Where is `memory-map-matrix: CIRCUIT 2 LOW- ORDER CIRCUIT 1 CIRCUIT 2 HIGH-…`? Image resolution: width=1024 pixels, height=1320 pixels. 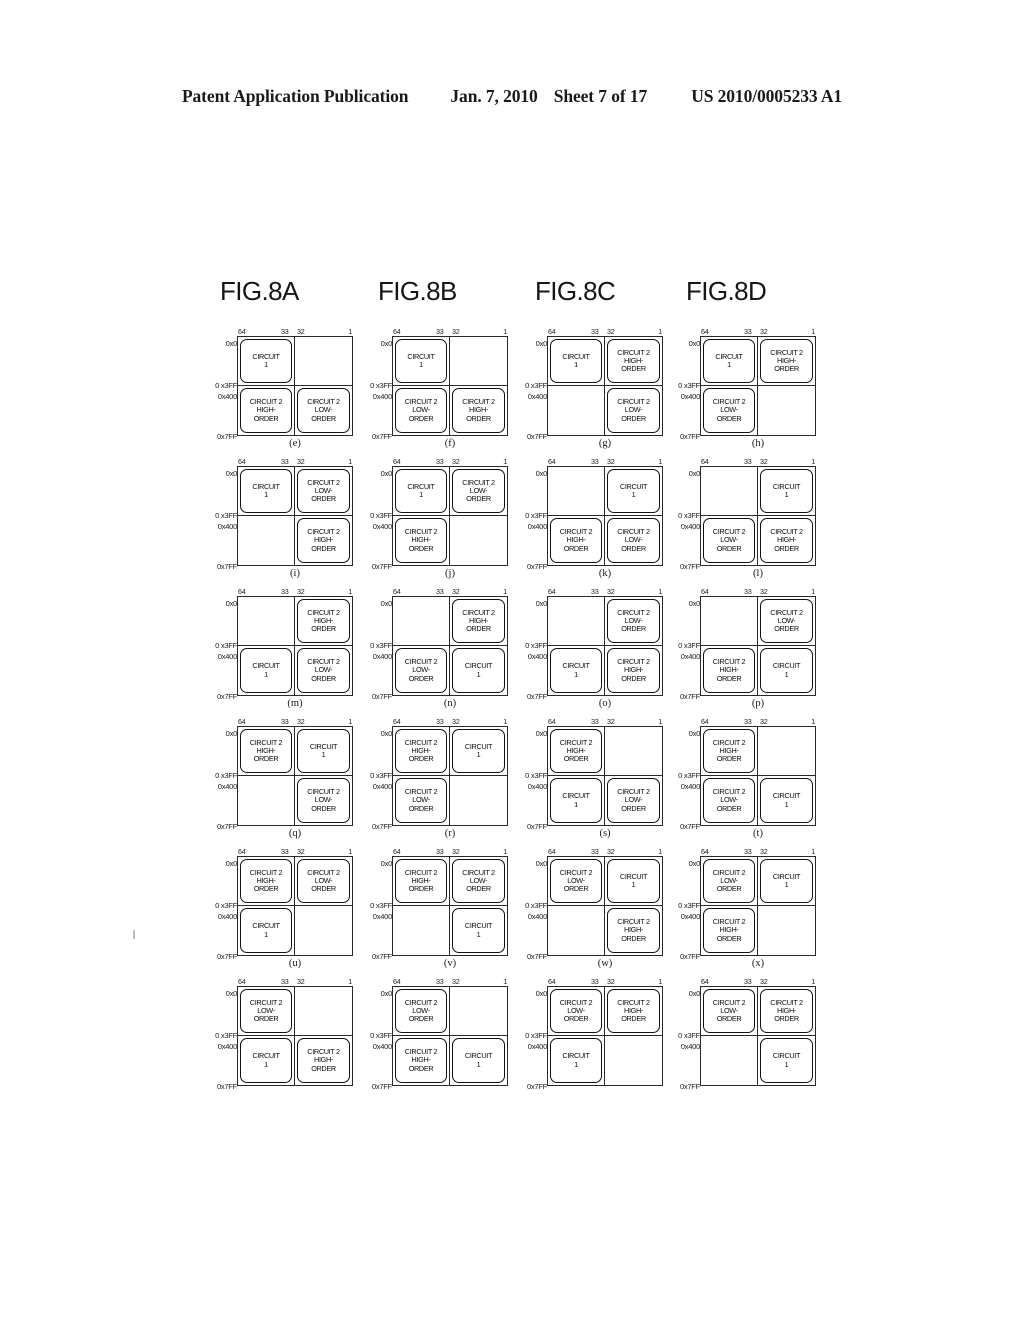
memory-map-matrix: CIRCUIT 2 LOW- ORDER CIRCUIT 1 CIRCUIT 2 HIGH-… is located at coordinates (605, 646).